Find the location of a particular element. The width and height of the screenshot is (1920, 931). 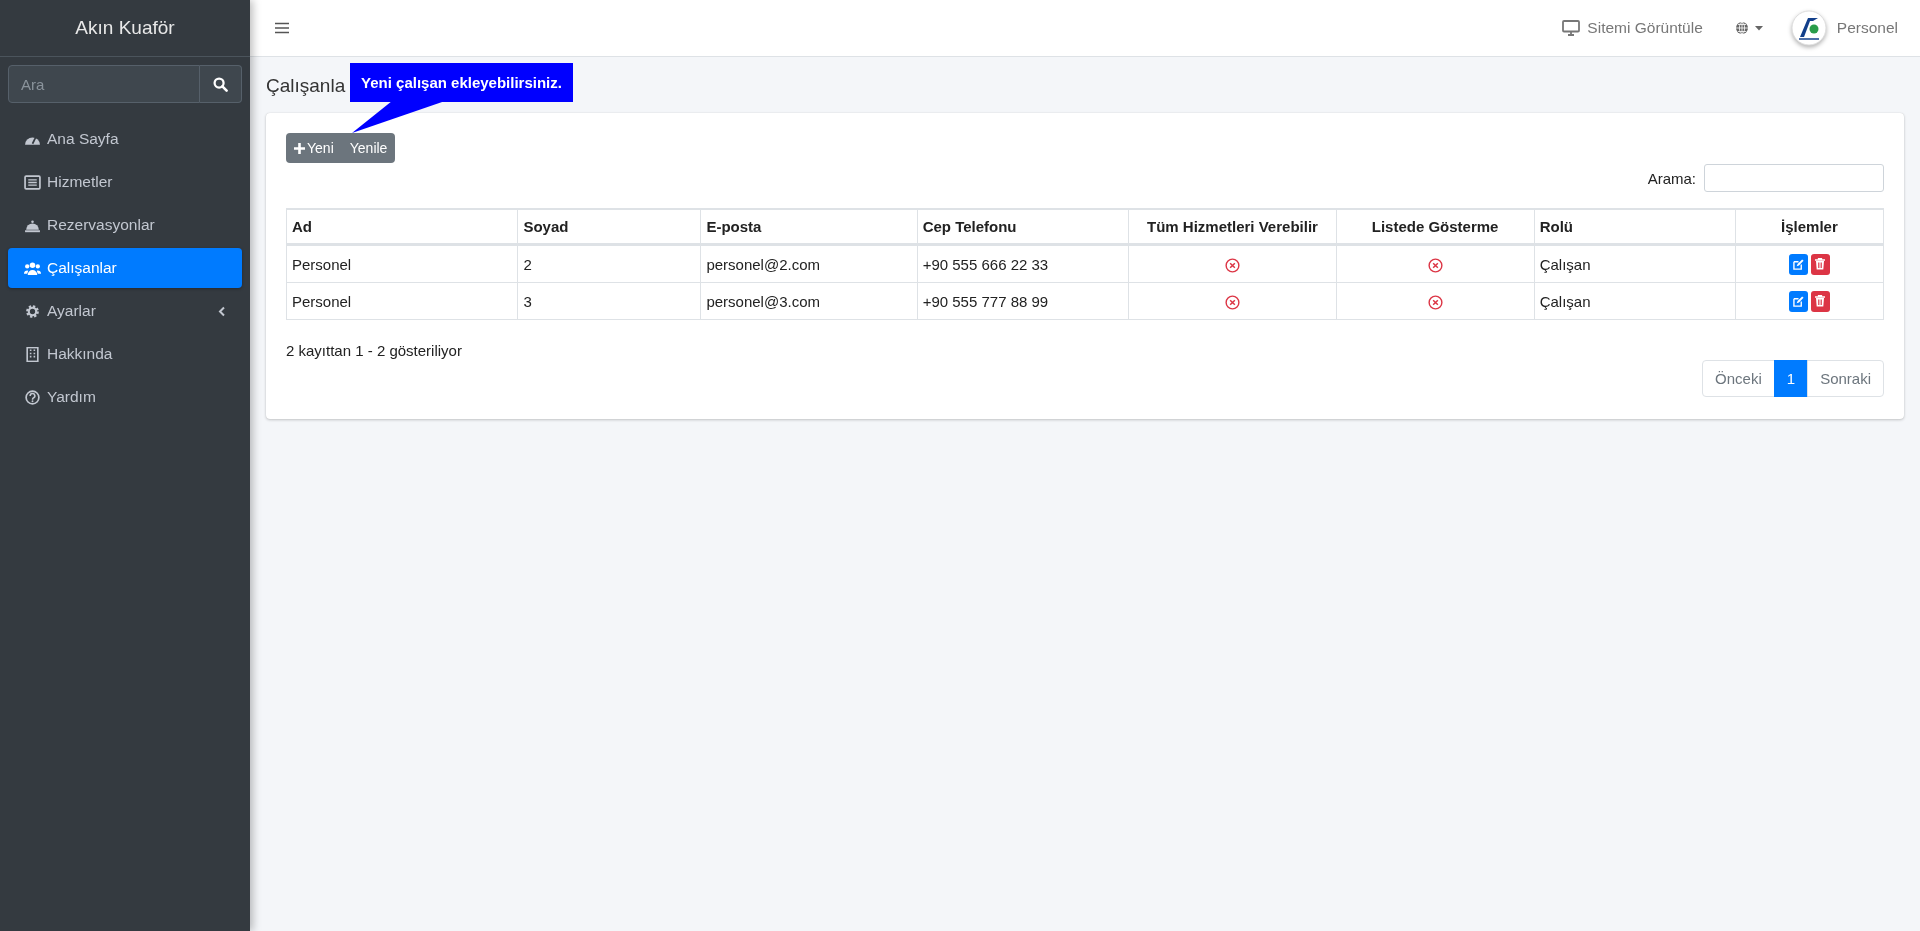

search-button is located at coordinates (221, 84).